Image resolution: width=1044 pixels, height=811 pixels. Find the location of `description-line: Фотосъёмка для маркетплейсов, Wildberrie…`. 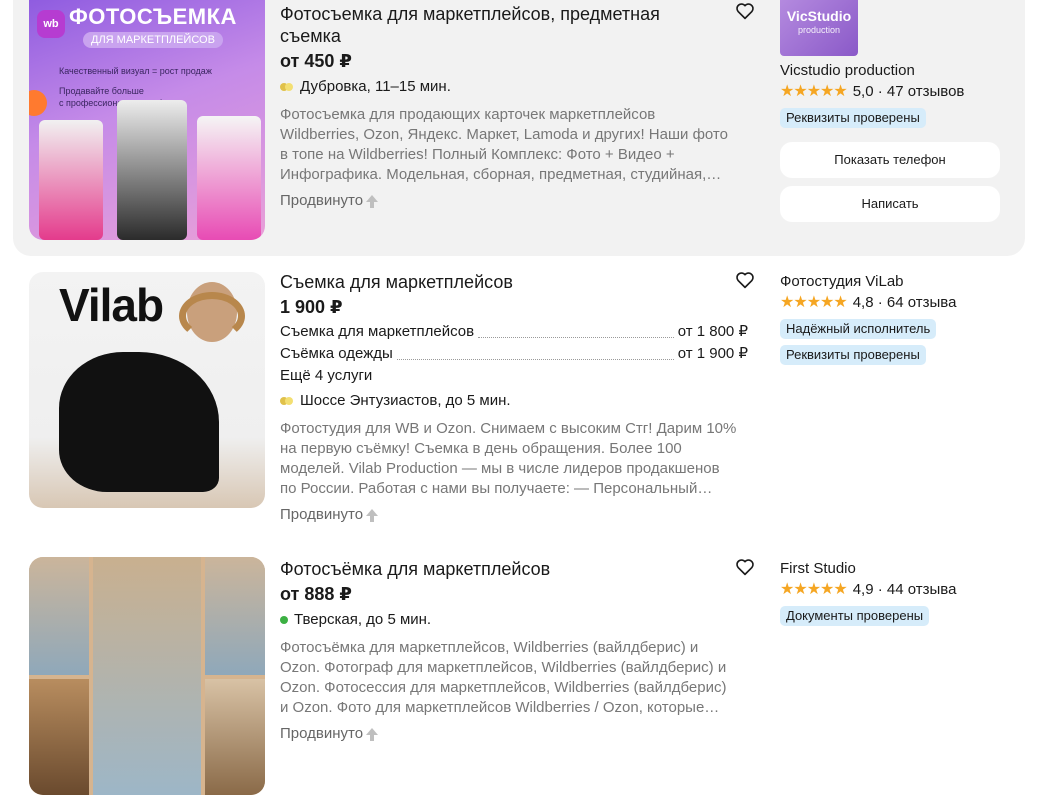

description-line: Фотосъёмка для маркетплейсов, Wildberrie… is located at coordinates (489, 647).